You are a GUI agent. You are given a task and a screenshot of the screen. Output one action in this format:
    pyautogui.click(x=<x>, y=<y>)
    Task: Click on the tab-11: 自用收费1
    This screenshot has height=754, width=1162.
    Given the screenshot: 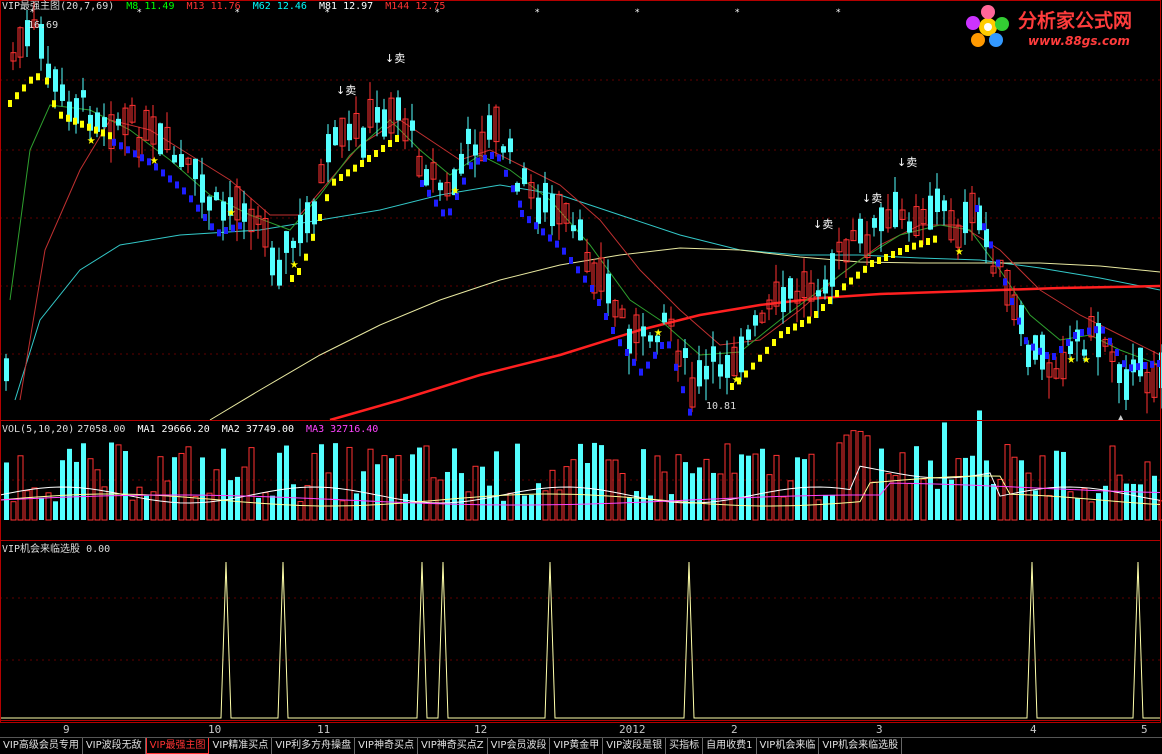 What is the action you would take?
    pyautogui.click(x=730, y=746)
    